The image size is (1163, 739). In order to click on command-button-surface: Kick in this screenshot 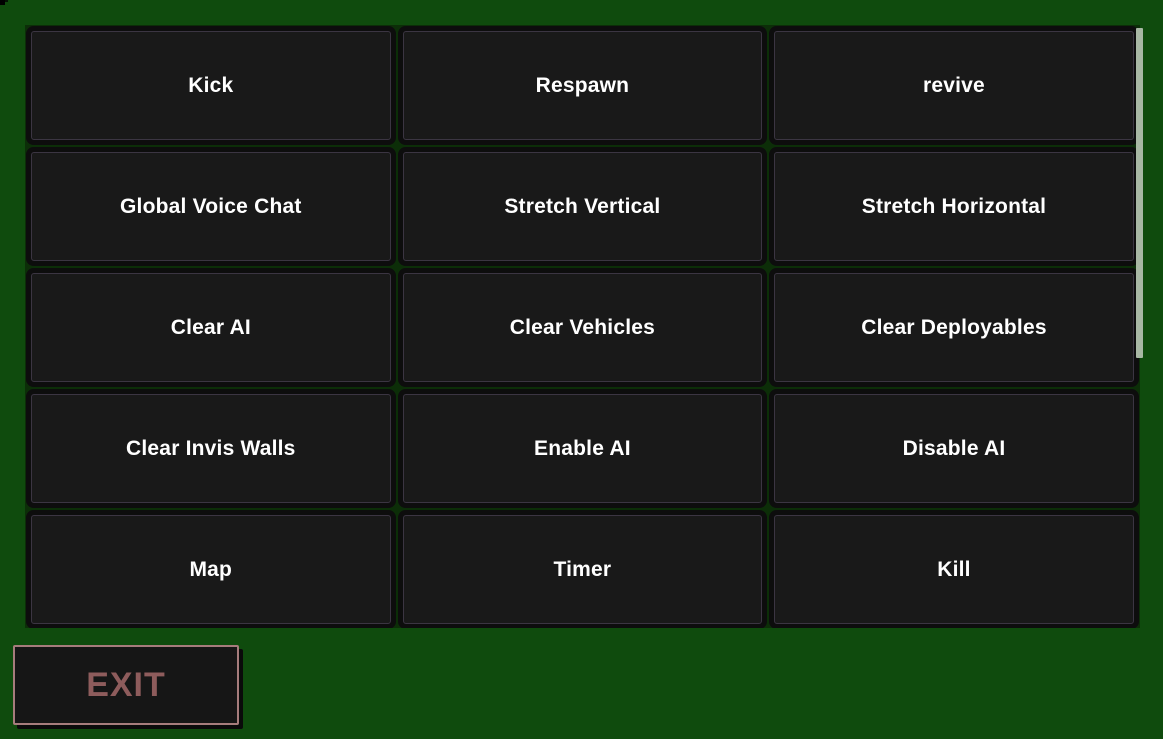, I will do `click(211, 85)`.